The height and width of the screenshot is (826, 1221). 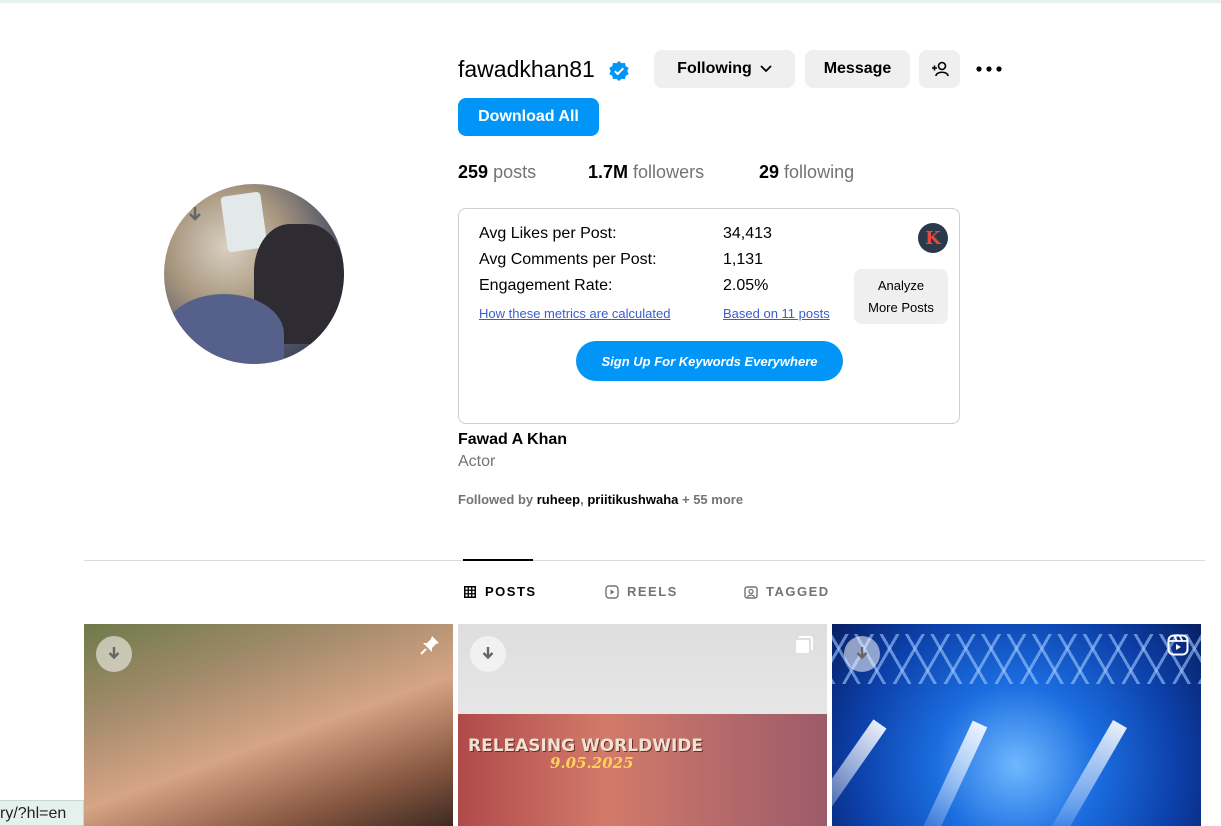 I want to click on posts-count: 259, so click(x=473, y=172).